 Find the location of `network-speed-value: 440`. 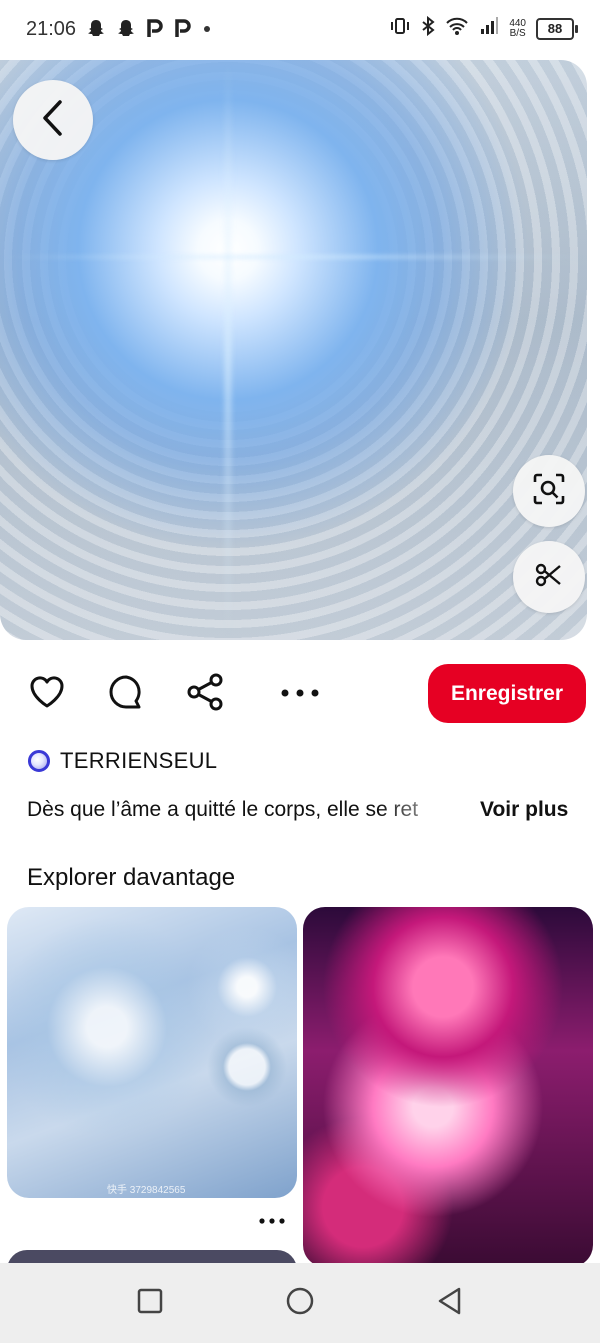

network-speed-value: 440 is located at coordinates (517, 23).